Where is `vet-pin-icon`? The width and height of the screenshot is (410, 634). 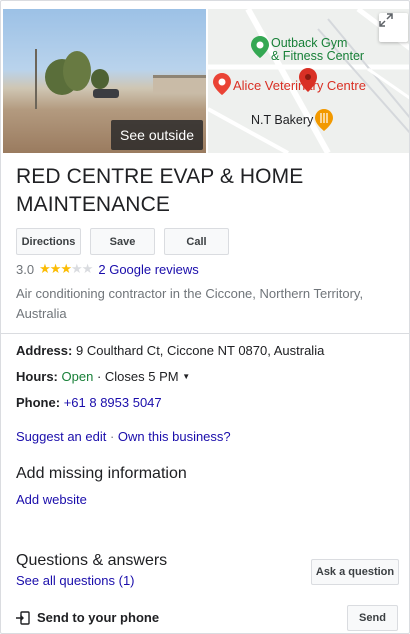 vet-pin-icon is located at coordinates (222, 84).